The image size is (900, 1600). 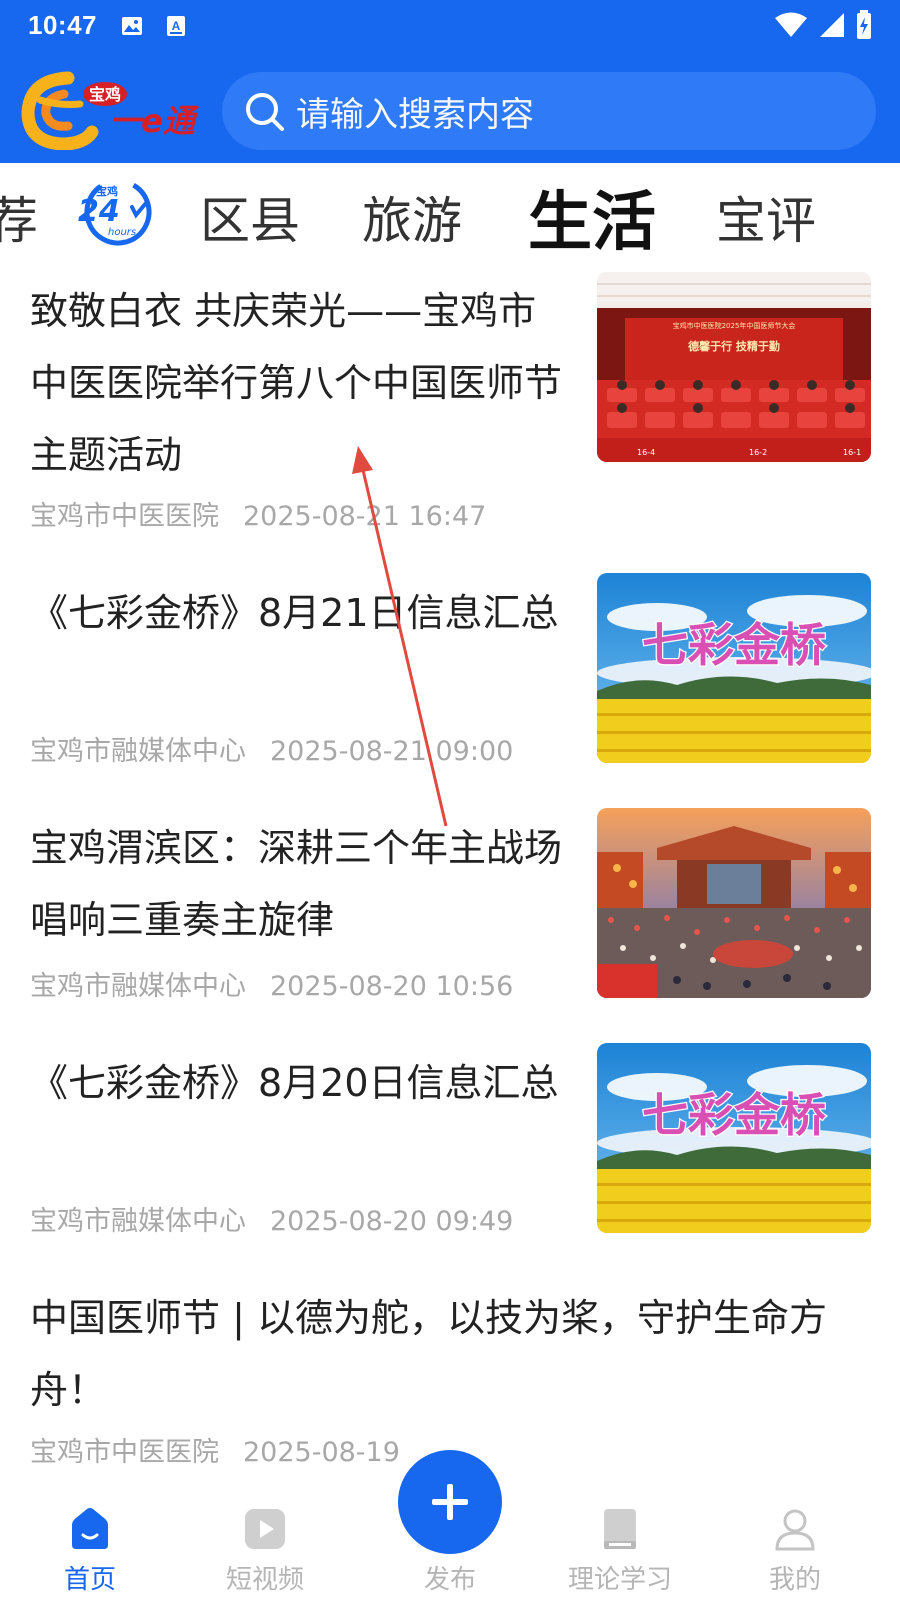 I want to click on news-meta: 宝鸡市融媒体中心 2025-08-20 10:56, so click(x=271, y=983).